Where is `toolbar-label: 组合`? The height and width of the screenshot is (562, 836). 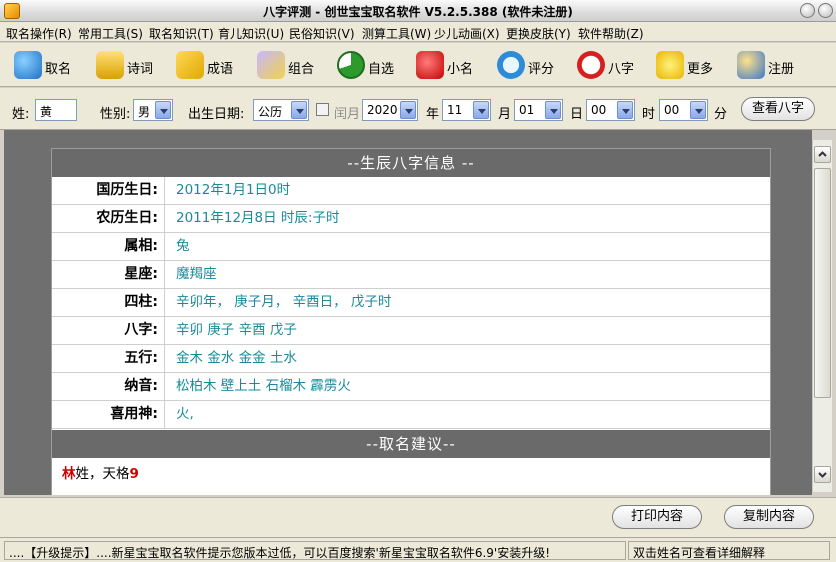
toolbar-label: 组合 is located at coordinates (301, 69).